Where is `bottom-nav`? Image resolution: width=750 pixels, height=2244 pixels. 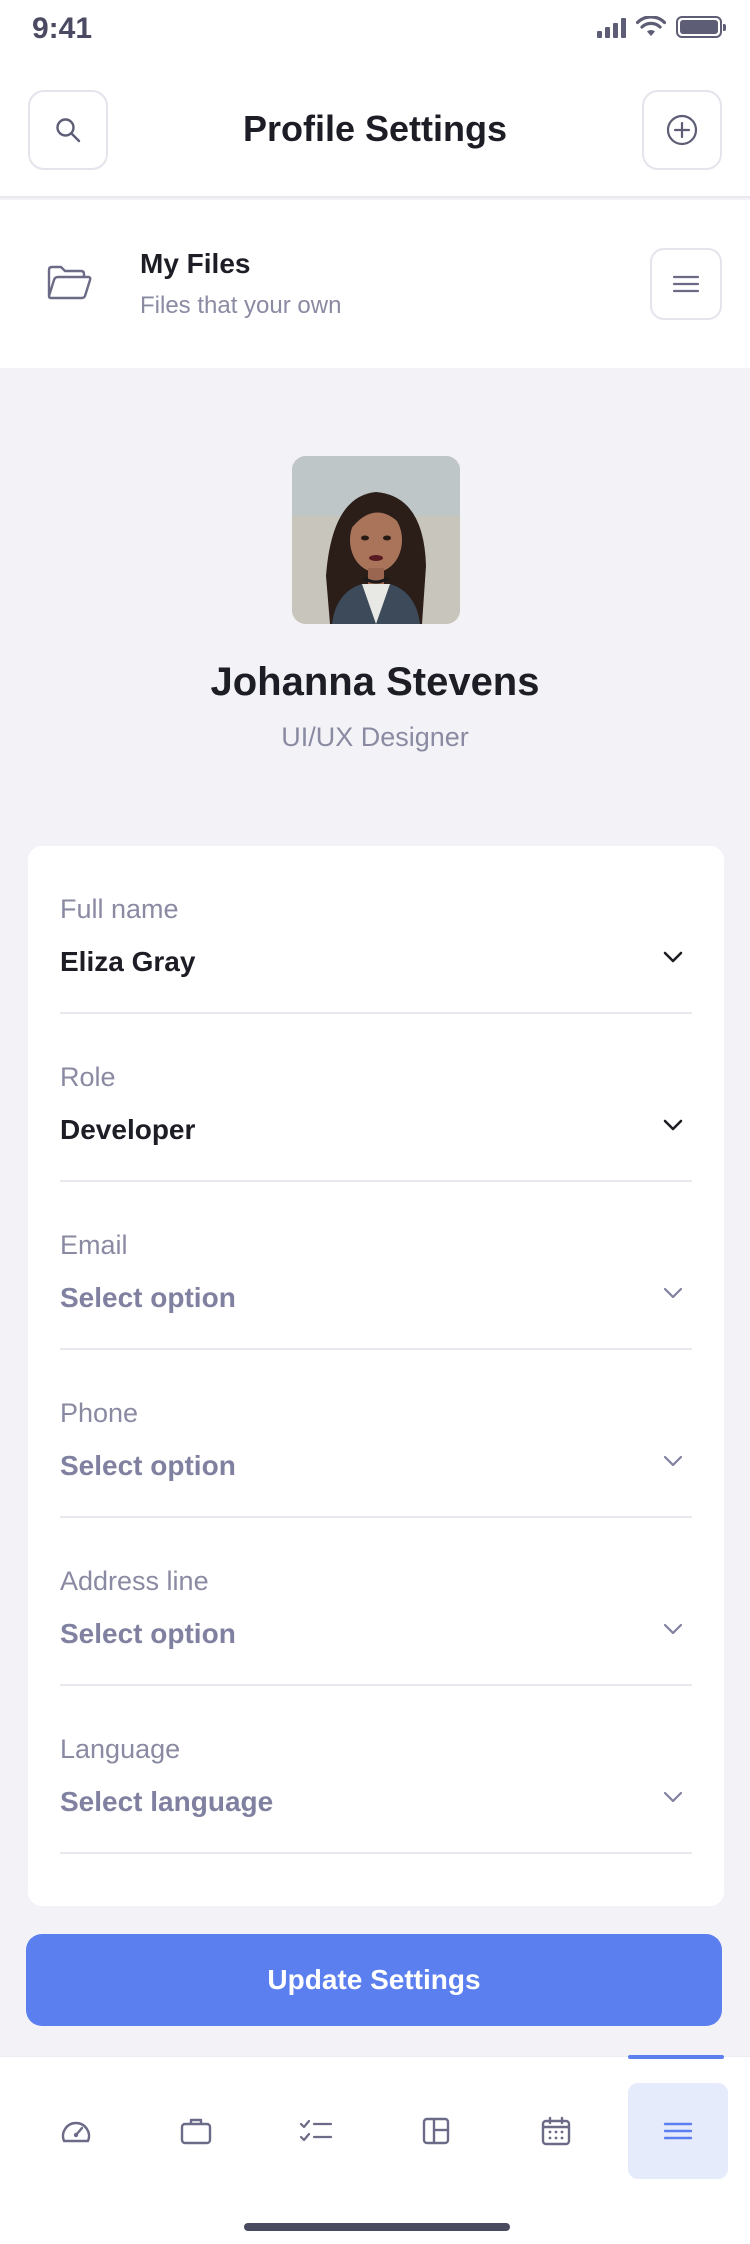 bottom-nav is located at coordinates (375, 2149).